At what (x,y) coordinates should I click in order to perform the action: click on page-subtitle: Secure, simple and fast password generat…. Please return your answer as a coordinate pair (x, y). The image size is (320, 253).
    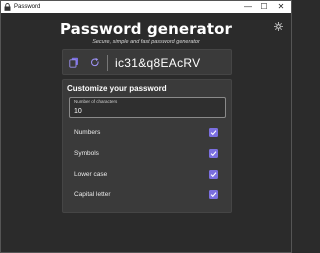
    Looking at the image, I should click on (146, 42).